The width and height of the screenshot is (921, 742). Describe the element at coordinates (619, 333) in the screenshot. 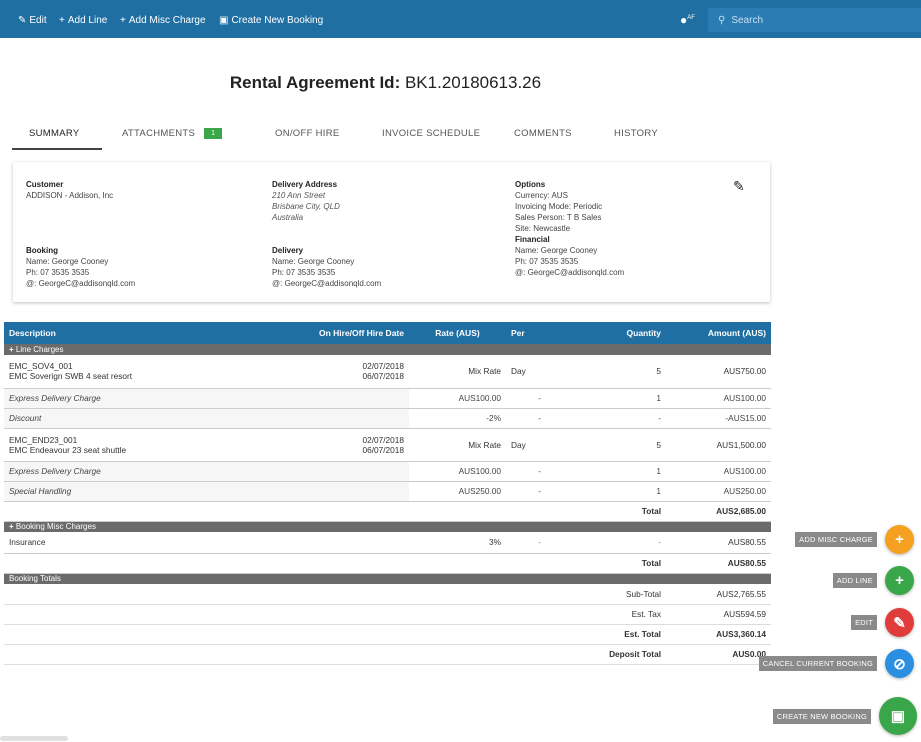

I see `header-quantity: Quantity` at that location.